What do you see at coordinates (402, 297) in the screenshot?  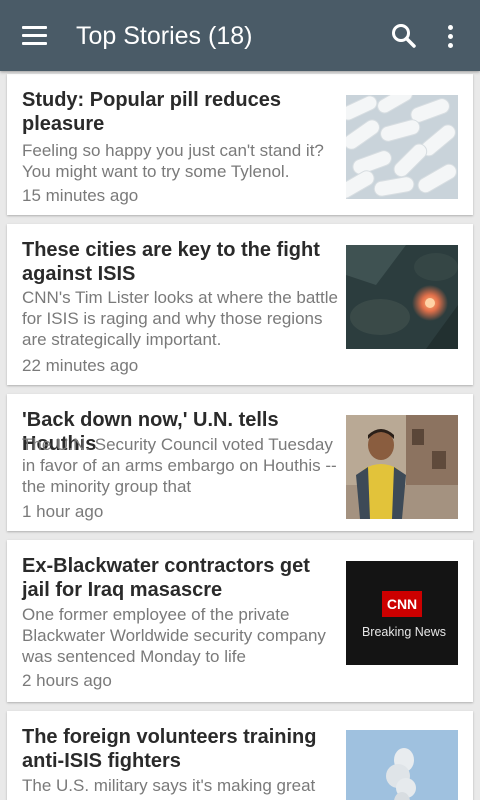 I see `explosion-aerial-thumbnail` at bounding box center [402, 297].